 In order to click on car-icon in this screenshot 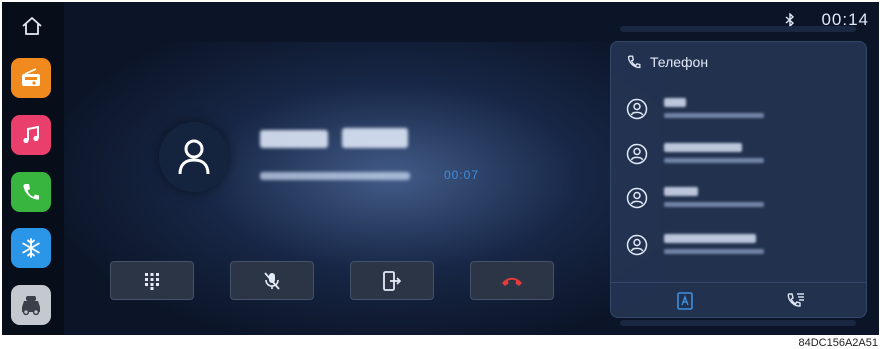, I will do `click(31, 306)`.